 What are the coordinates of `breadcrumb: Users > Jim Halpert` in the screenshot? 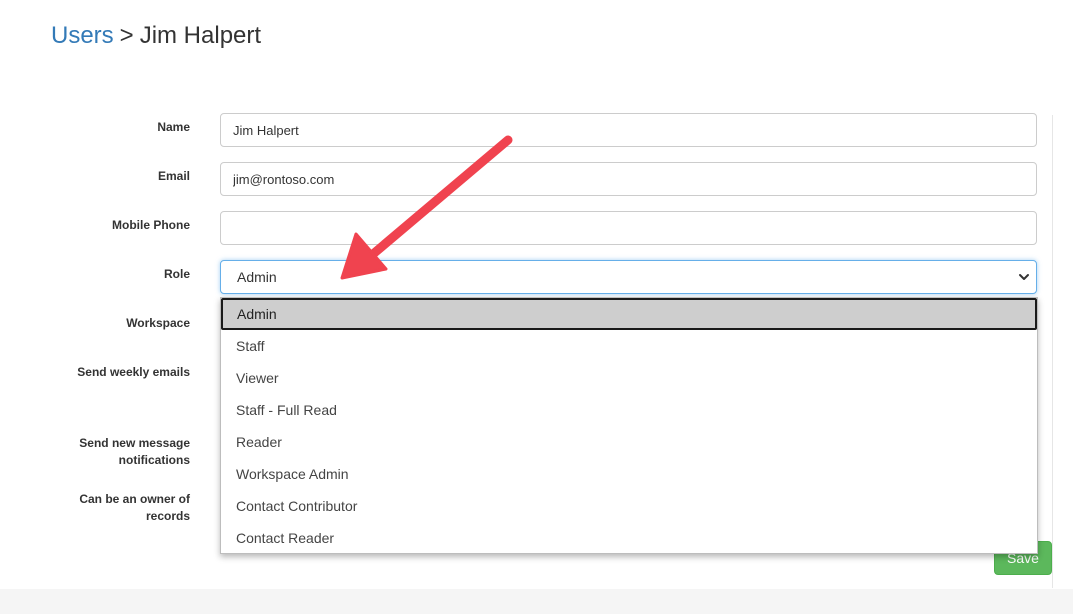 It's located at (156, 36).